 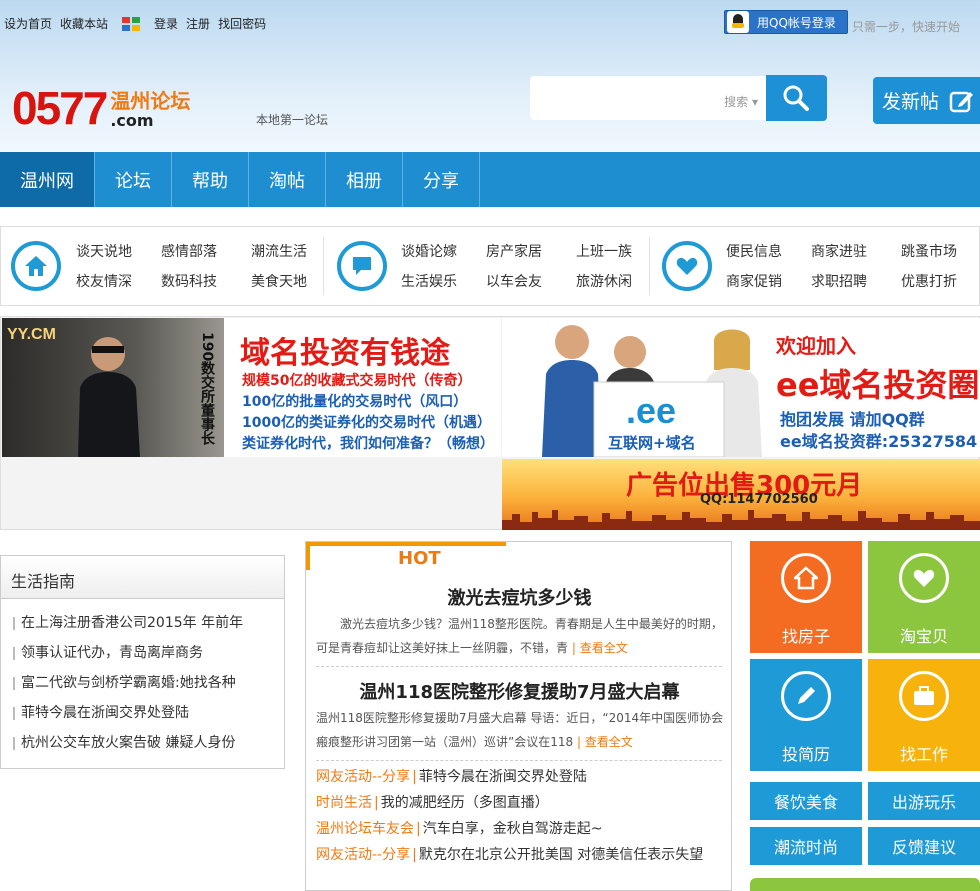 I want to click on new-post-label: 发新帖, so click(x=911, y=102).